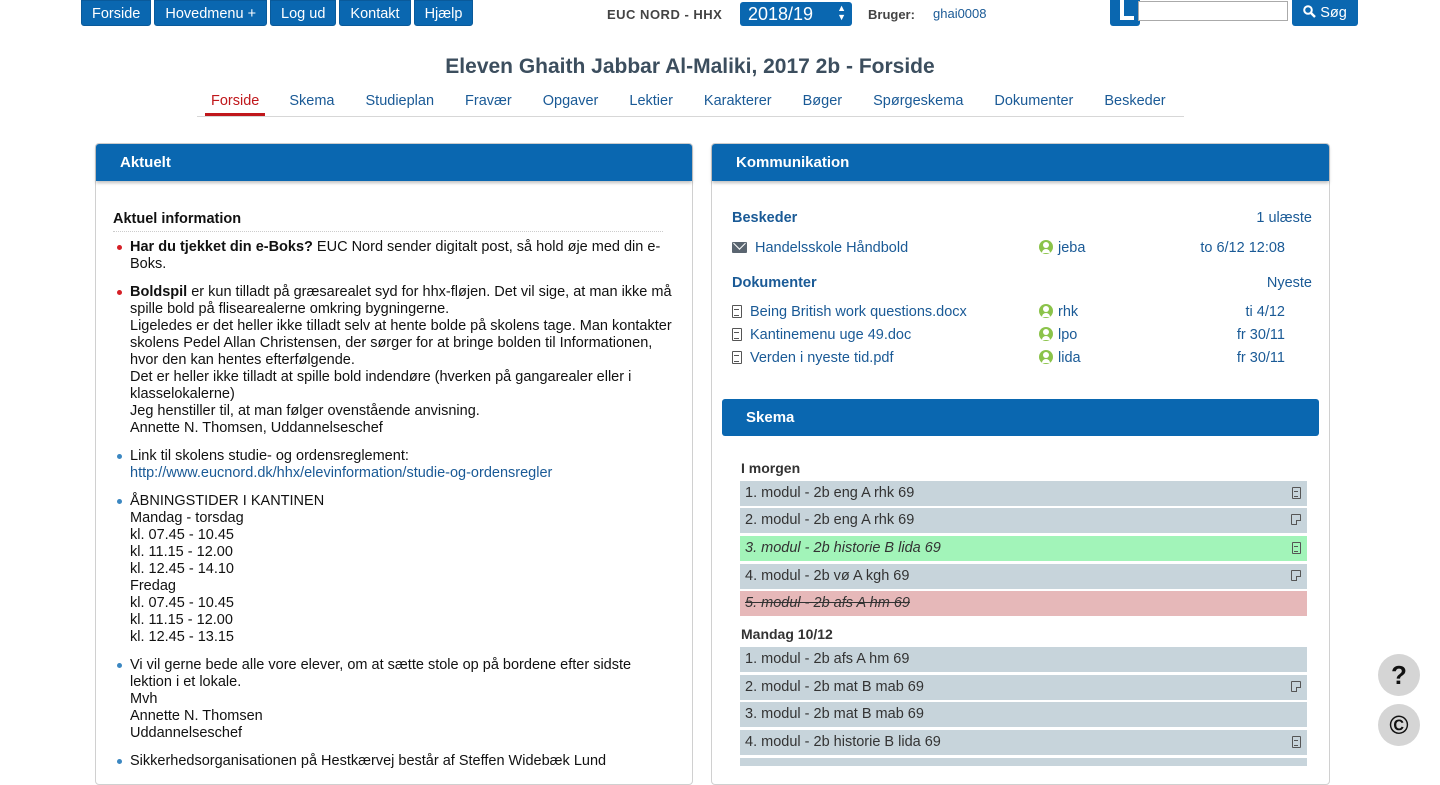 Image resolution: width=1440 pixels, height=785 pixels. What do you see at coordinates (1067, 335) in the screenshot?
I see `document-user-link: lpo` at bounding box center [1067, 335].